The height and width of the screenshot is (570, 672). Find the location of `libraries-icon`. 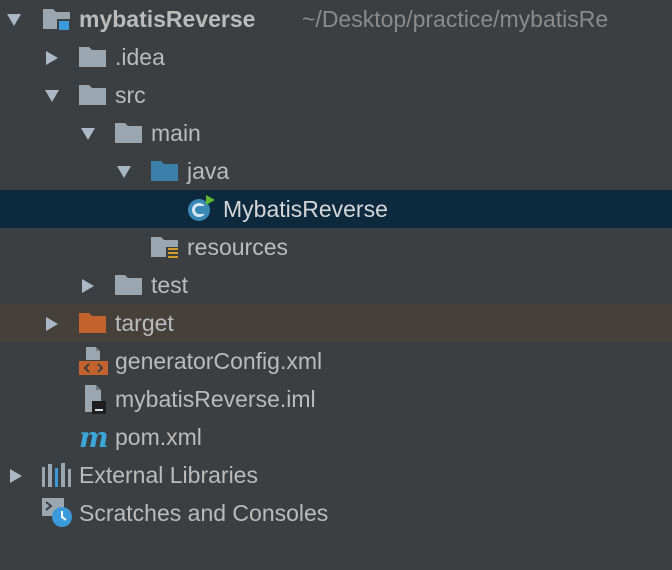

libraries-icon is located at coordinates (57, 475).